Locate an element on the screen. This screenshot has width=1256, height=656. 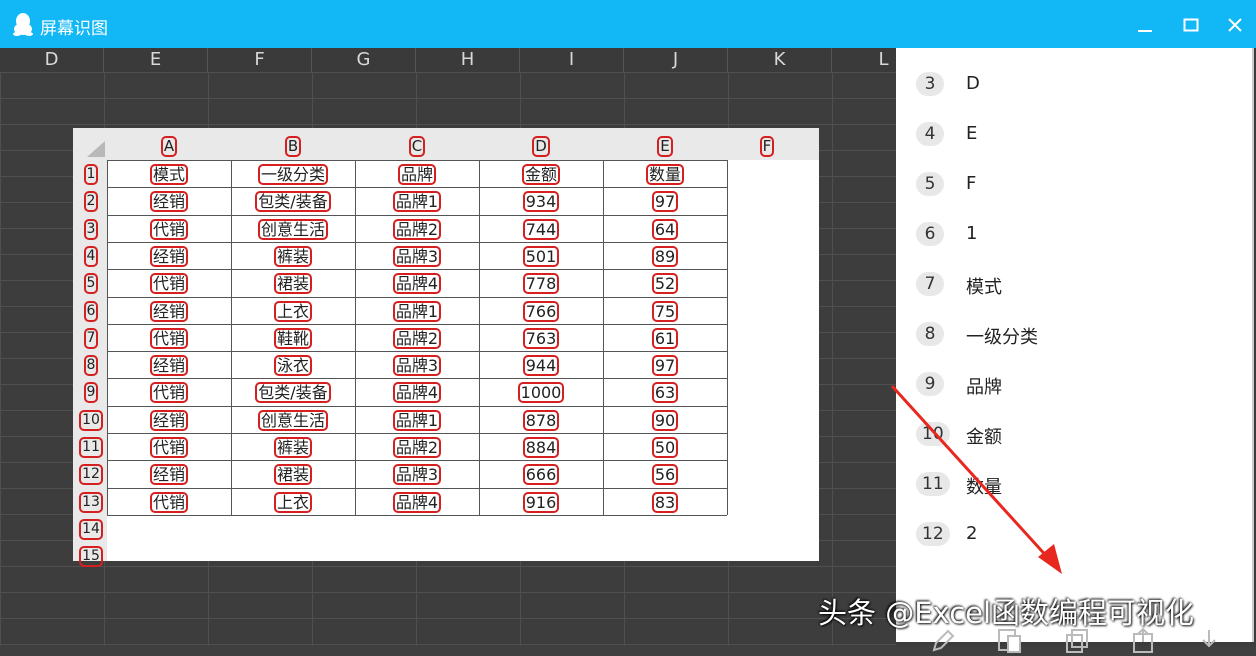
cell-text: 878 is located at coordinates (541, 420).